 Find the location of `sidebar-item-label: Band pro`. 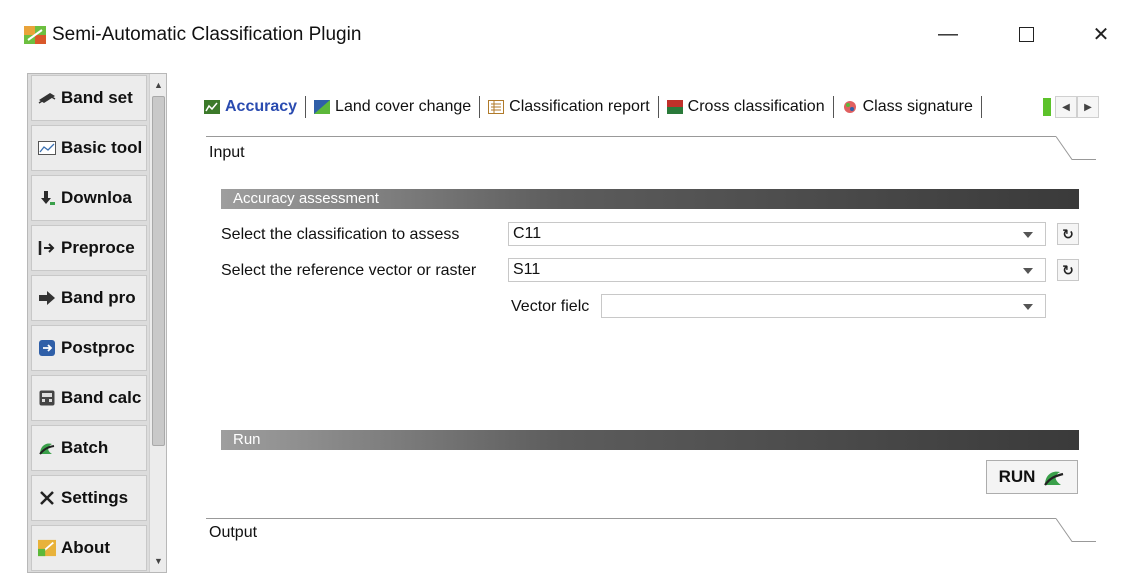

sidebar-item-label: Band pro is located at coordinates (98, 297).